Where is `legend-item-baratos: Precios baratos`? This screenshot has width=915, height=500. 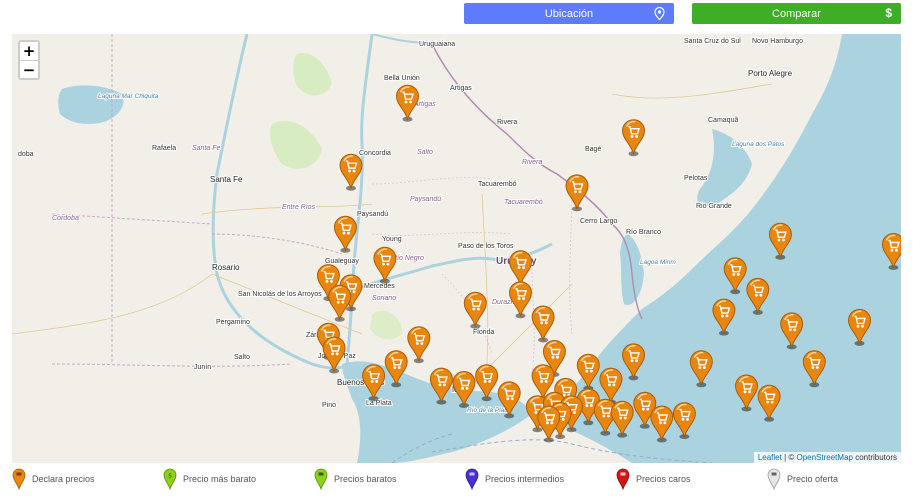
legend-item-baratos: Precios baratos is located at coordinates (355, 479).